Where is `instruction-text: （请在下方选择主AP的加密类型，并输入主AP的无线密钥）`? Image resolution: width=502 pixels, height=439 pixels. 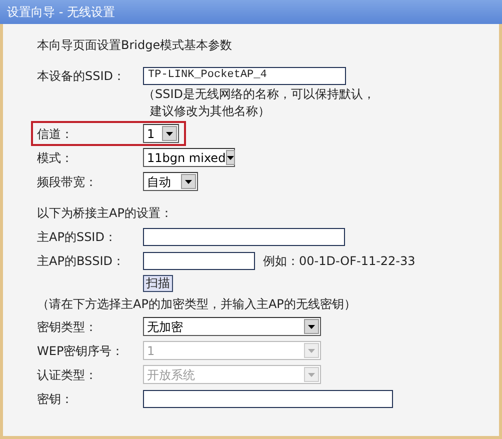
instruction-text: （请在下方选择主AP的加密类型，并输入主AP的无线密钥） is located at coordinates (196, 304).